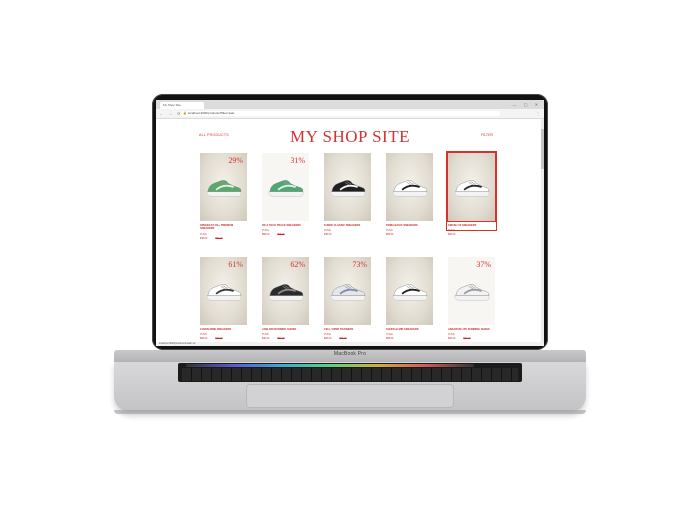 The image size is (700, 525). I want to click on product-prices: $58.00, so click(409, 338).